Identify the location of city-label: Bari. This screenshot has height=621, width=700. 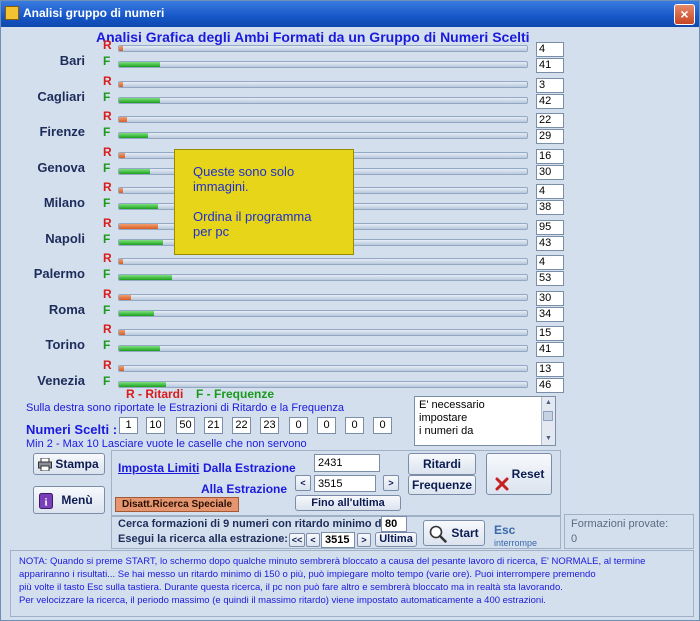
(72, 60).